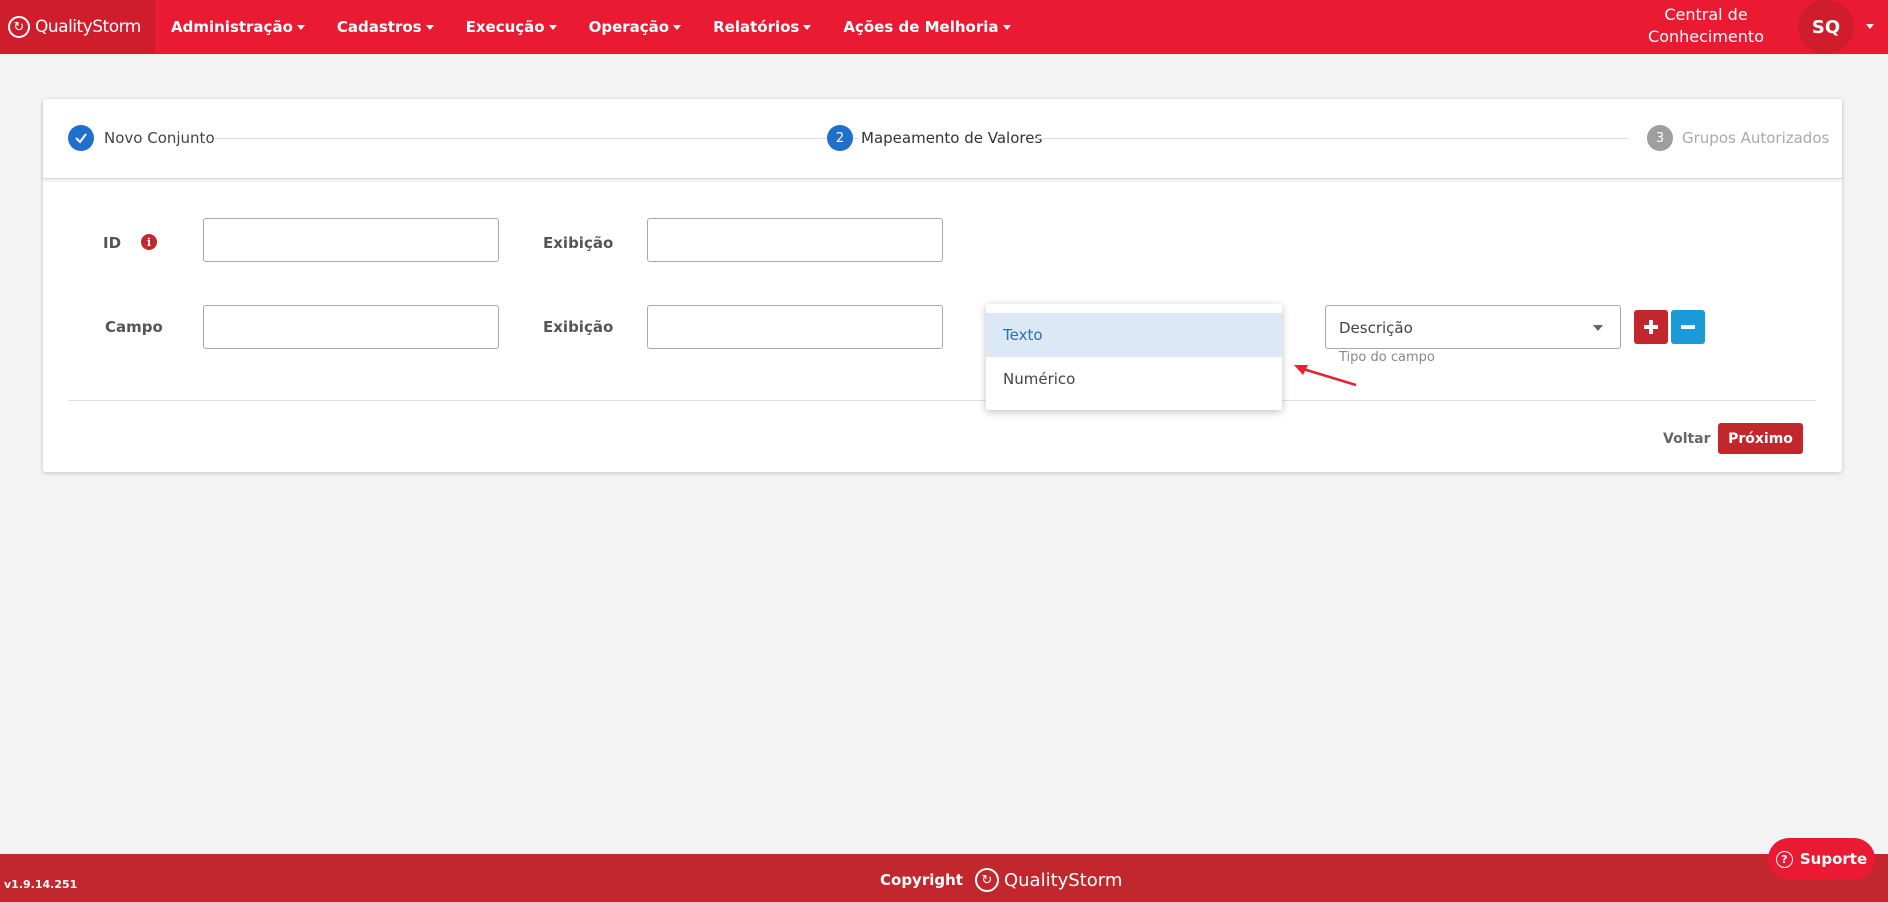 This screenshot has width=1888, height=902. I want to click on copyright-text: Copyright, so click(921, 880).